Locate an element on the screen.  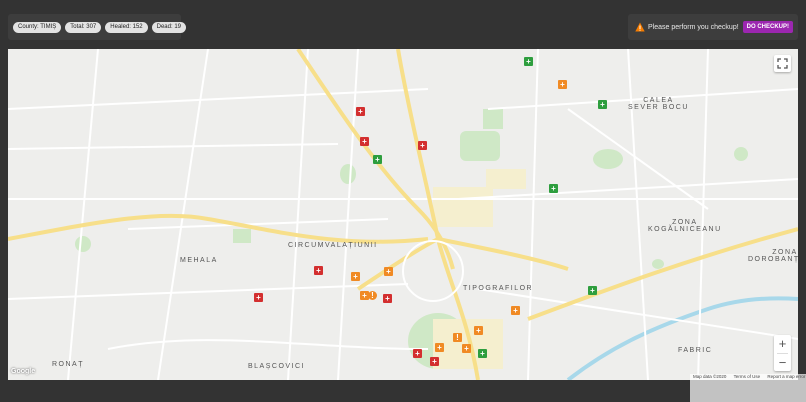
zoom-controls: + − is located at coordinates (782, 353).